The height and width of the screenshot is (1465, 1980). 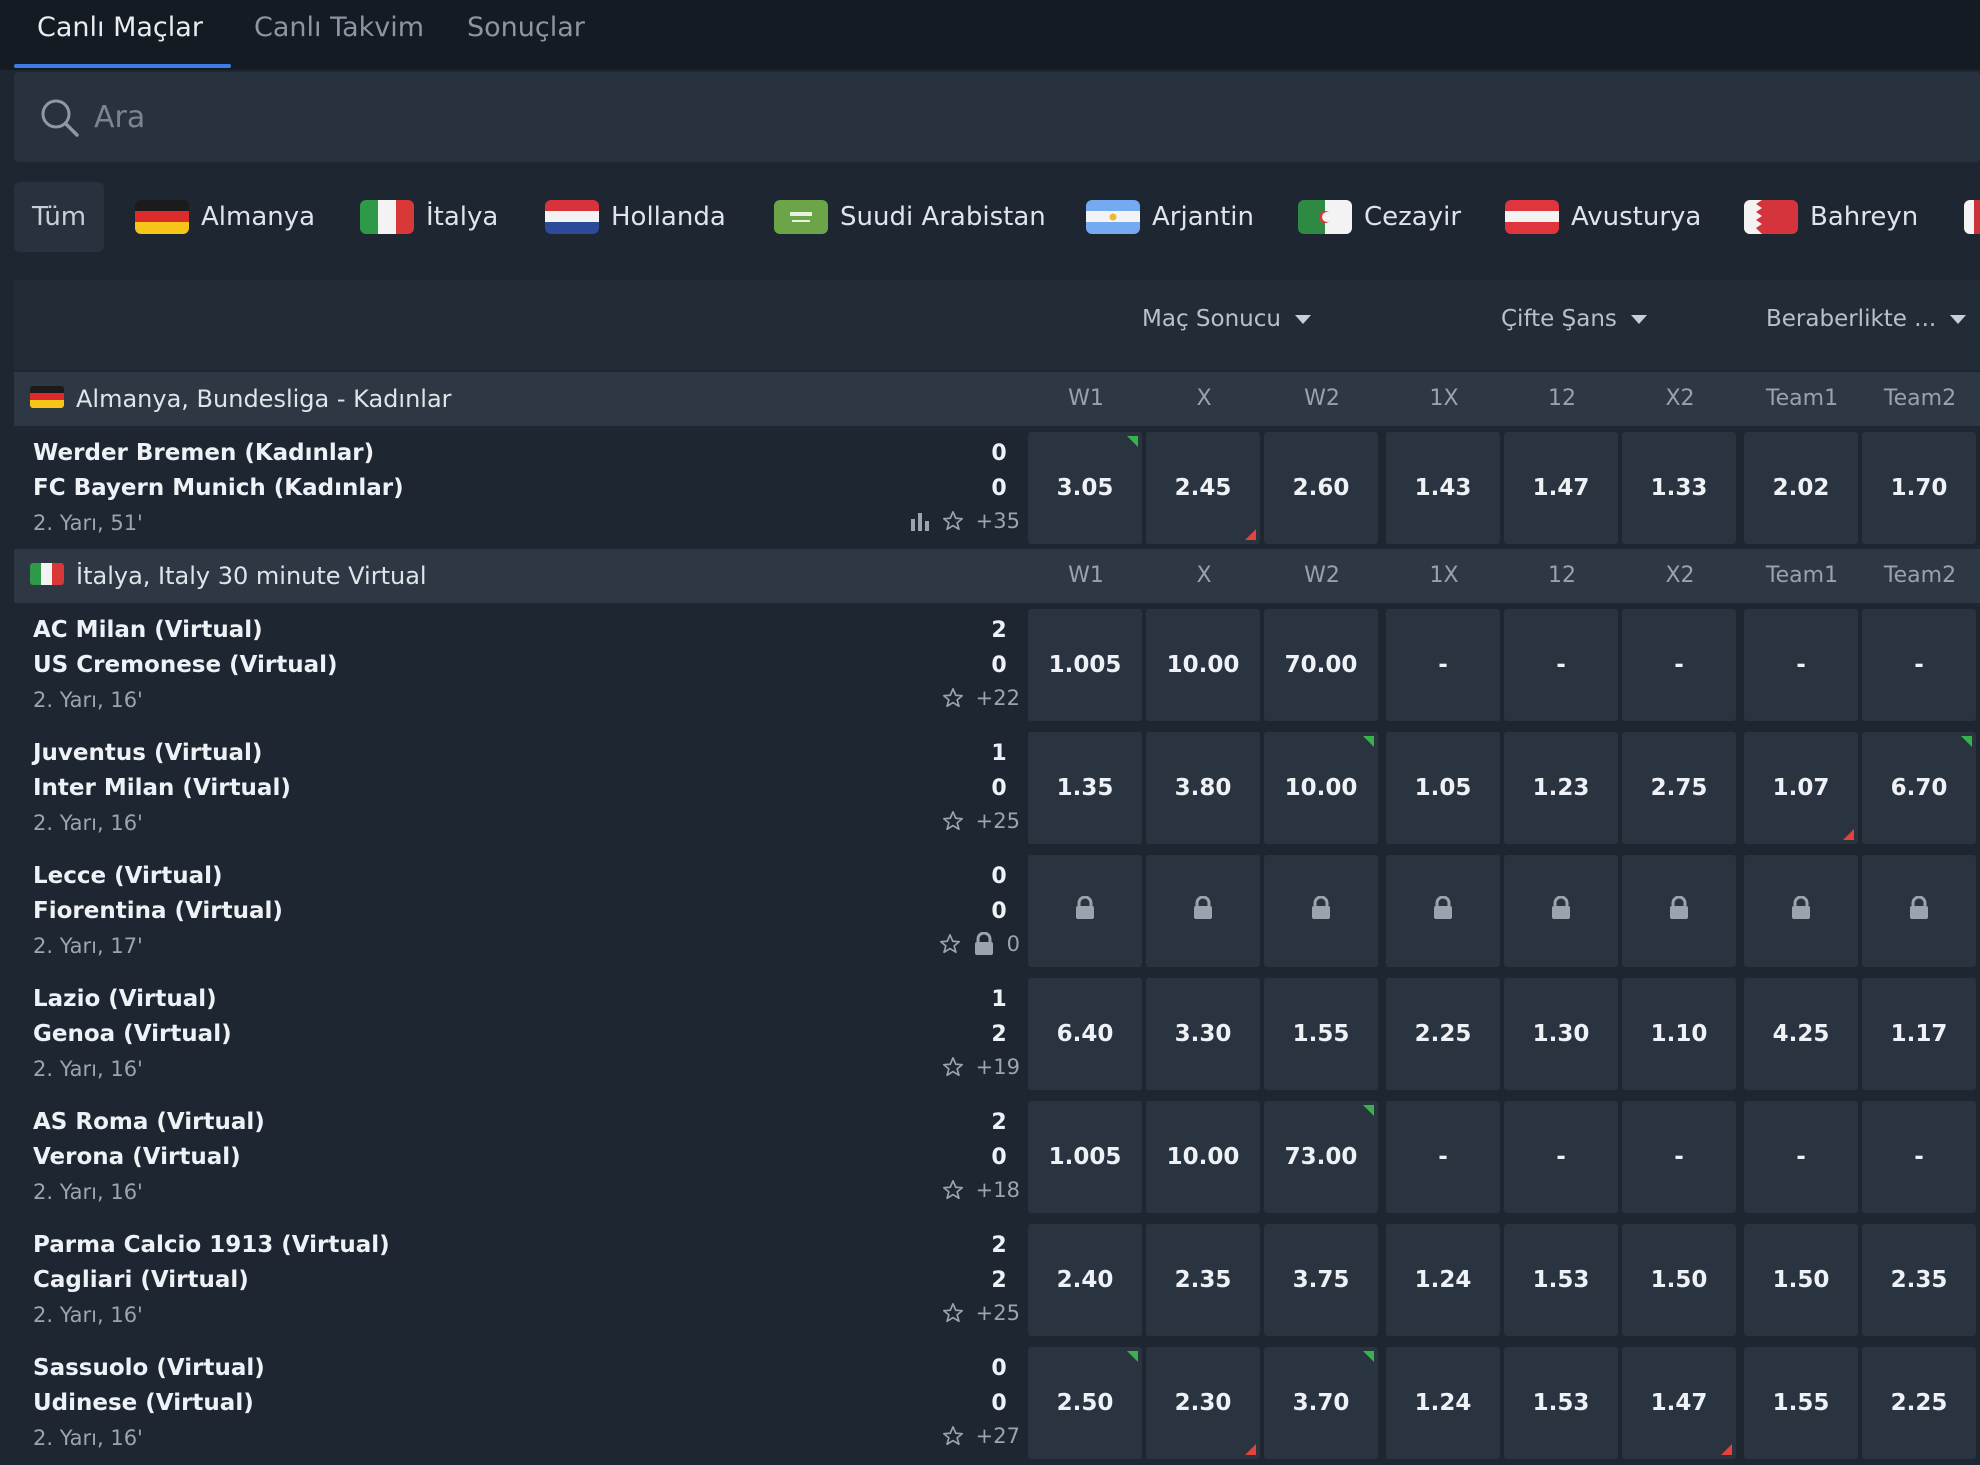 I want to click on search-input, so click(x=944, y=117).